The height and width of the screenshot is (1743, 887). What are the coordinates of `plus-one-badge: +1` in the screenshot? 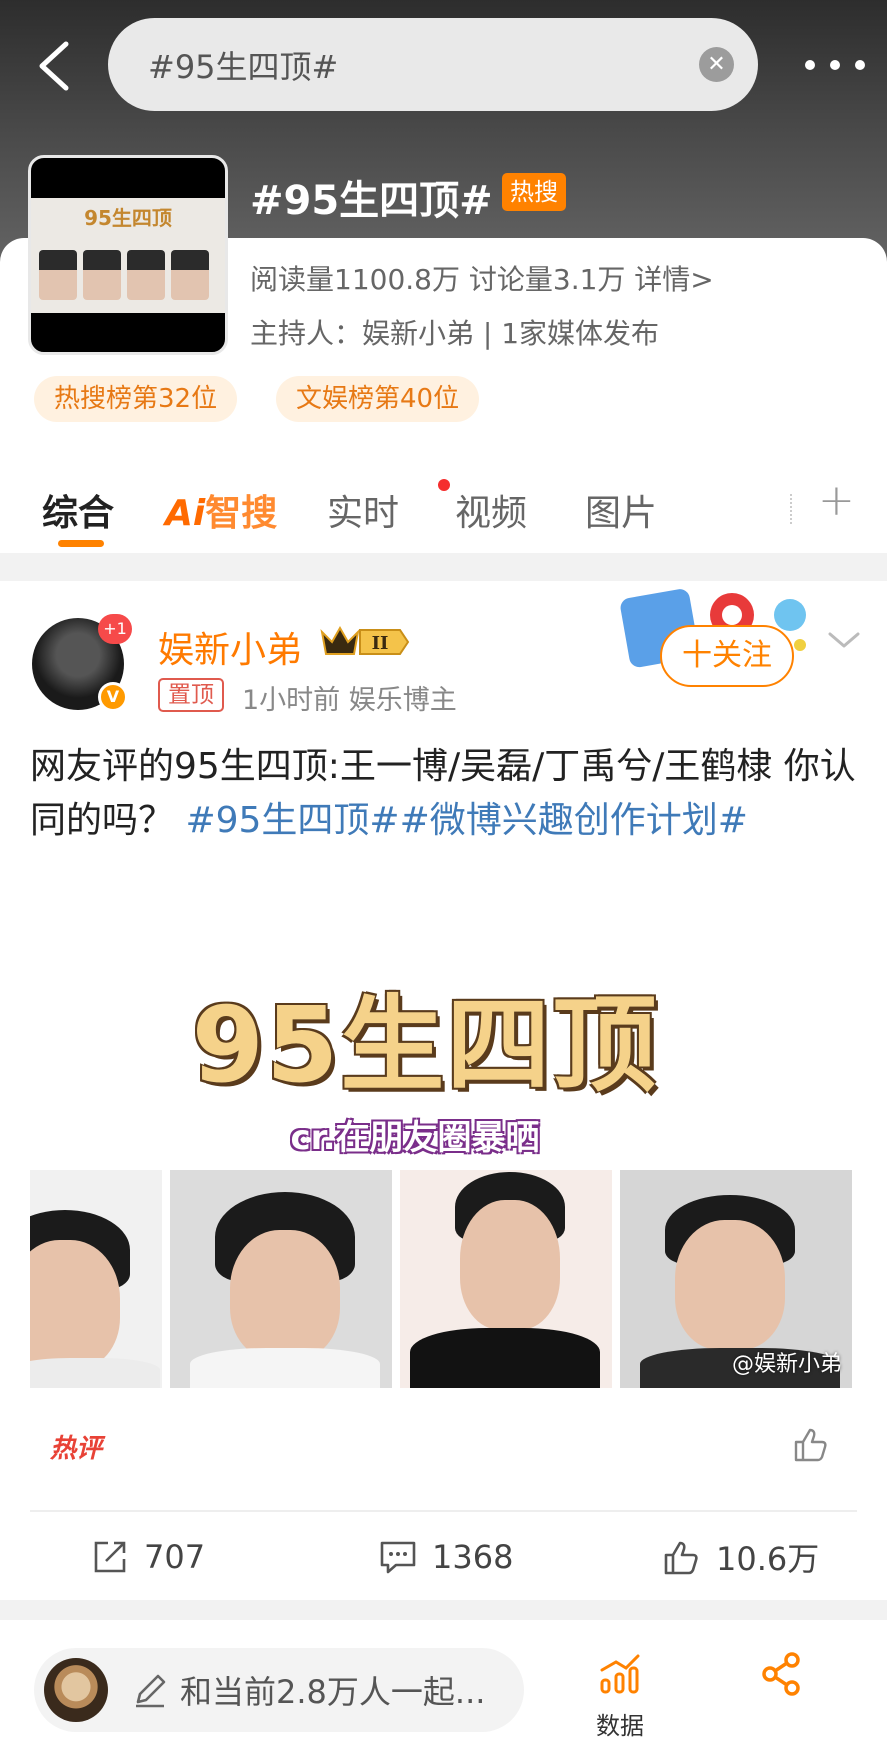 It's located at (115, 629).